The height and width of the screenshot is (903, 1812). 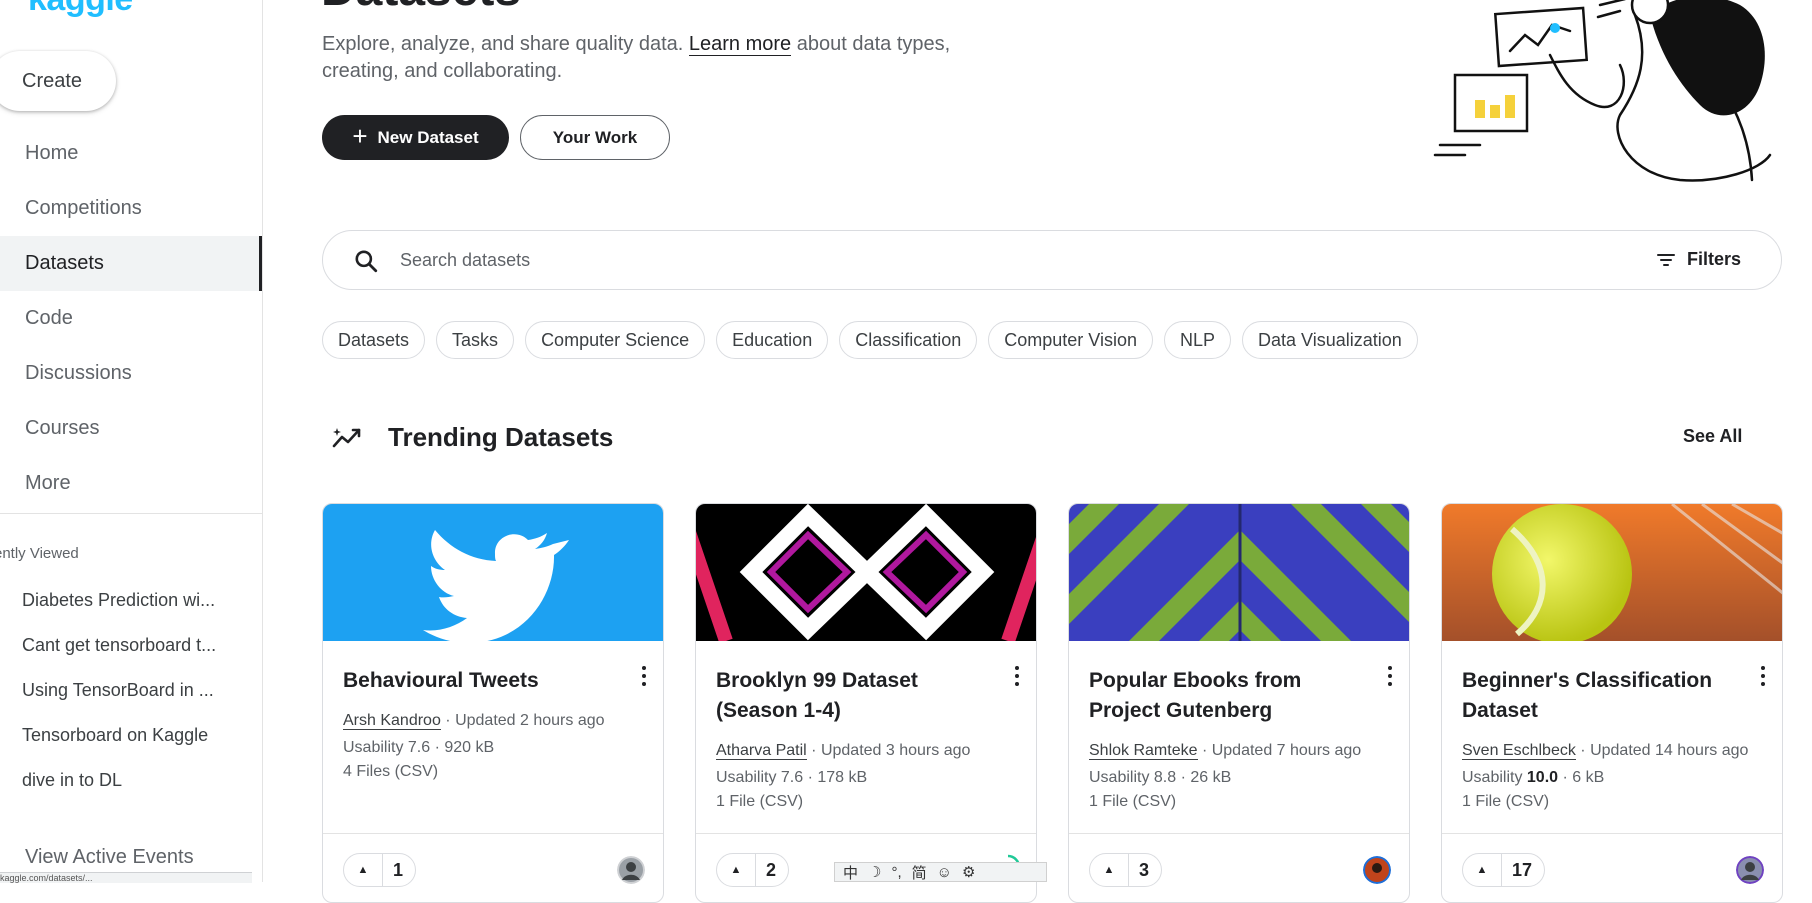 I want to click on card-author: Arsh Kandroo, so click(x=392, y=721).